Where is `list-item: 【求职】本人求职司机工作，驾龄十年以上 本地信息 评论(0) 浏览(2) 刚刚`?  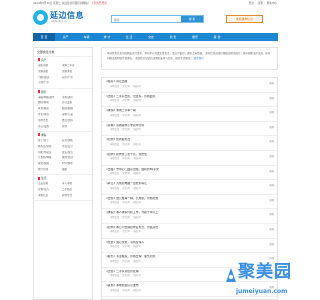 list-item: 【求职】本人求职司机工作，驾龄十年以上 本地信息 评论(0) 浏览(2) 刚刚 is located at coordinates (189, 216).